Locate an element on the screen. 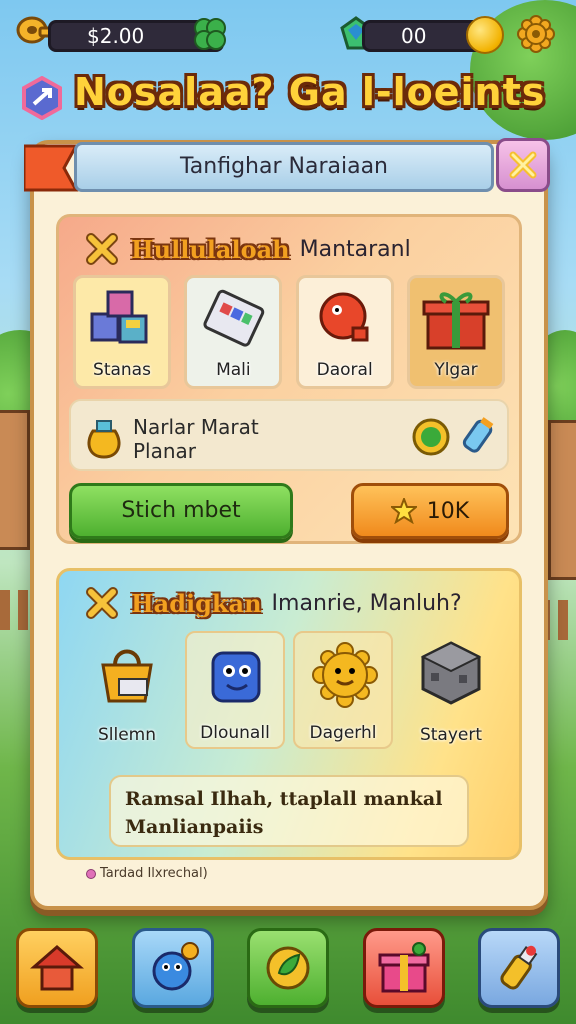  potion-icon is located at coordinates (519, 967).